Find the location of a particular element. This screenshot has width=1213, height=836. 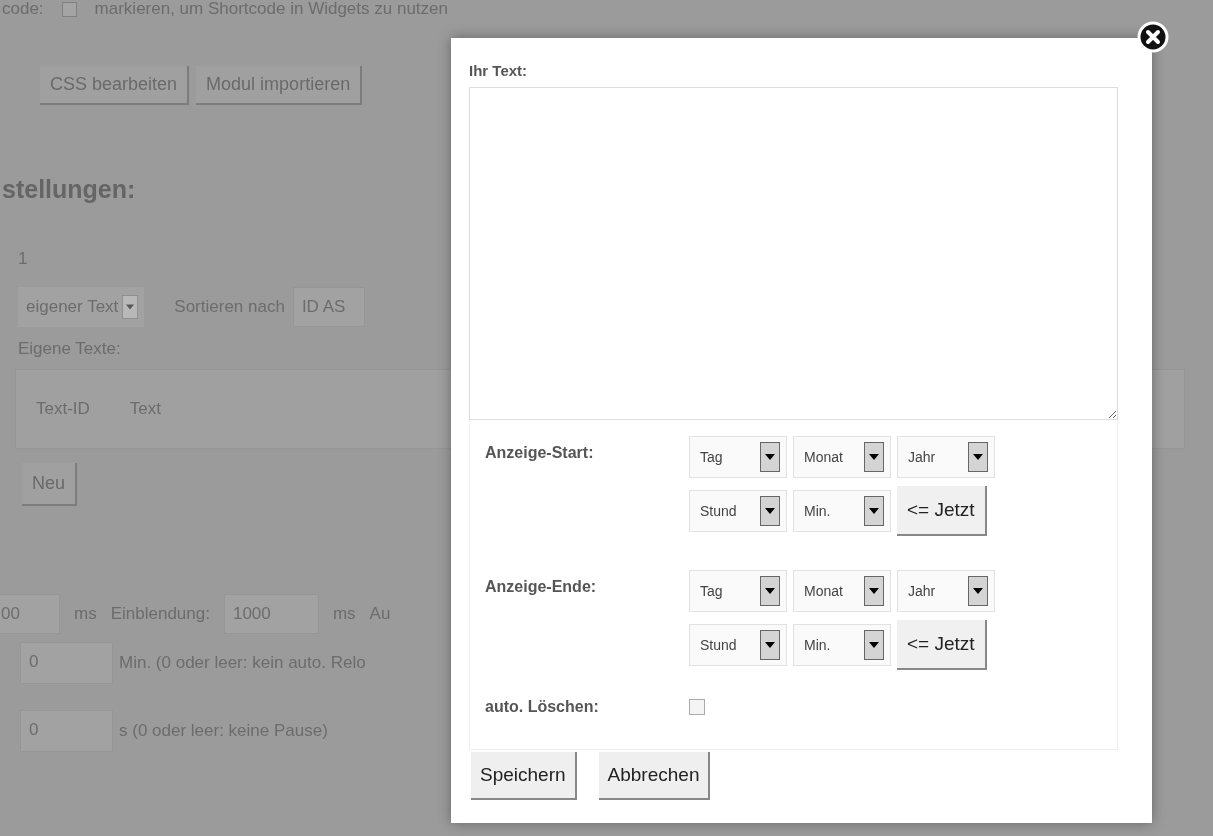

action-button: Speichern is located at coordinates (524, 776).